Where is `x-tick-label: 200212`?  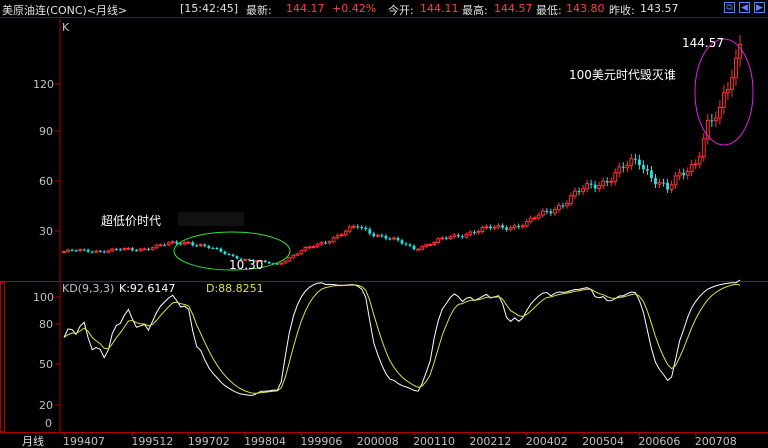
x-tick-label: 200212 is located at coordinates (490, 441).